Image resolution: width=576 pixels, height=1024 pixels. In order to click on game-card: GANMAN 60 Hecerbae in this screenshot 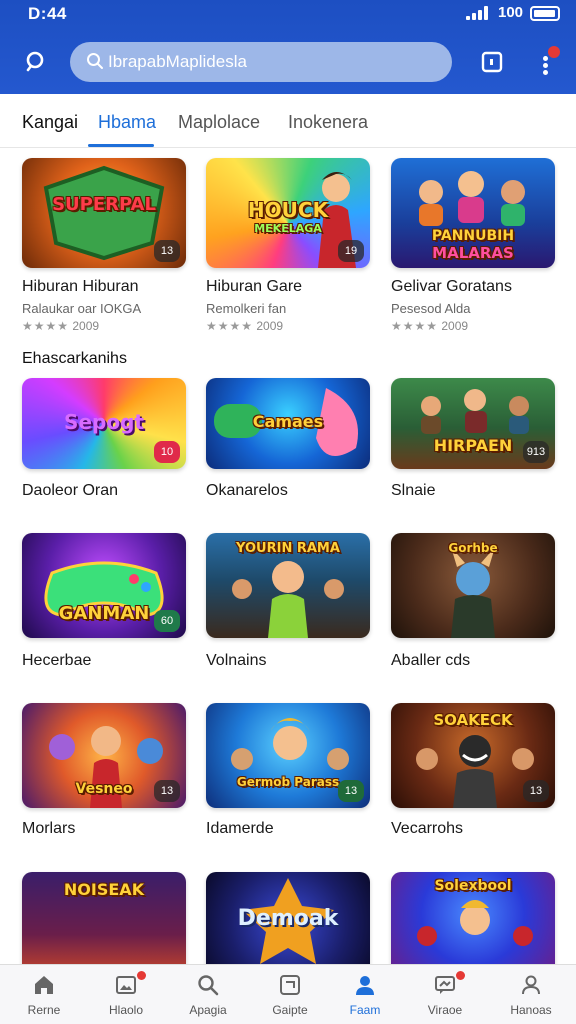, I will do `click(104, 603)`.